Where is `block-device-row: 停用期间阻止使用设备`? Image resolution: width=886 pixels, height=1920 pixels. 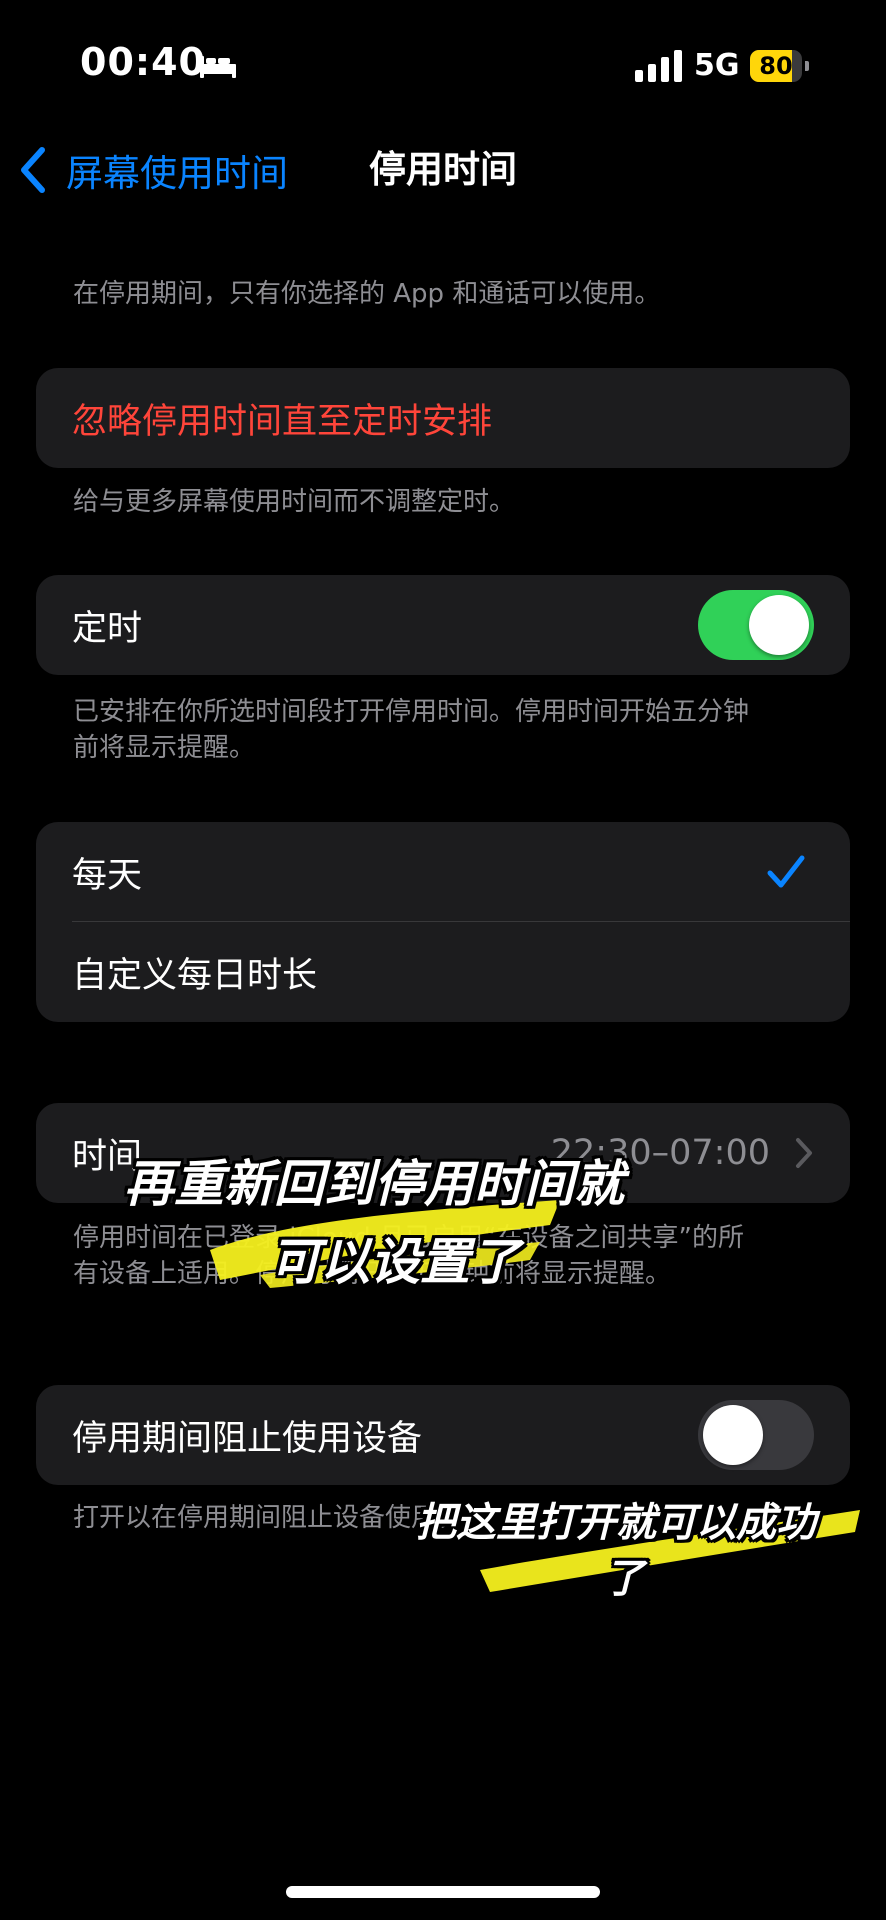 block-device-row: 停用期间阻止使用设备 is located at coordinates (443, 1435).